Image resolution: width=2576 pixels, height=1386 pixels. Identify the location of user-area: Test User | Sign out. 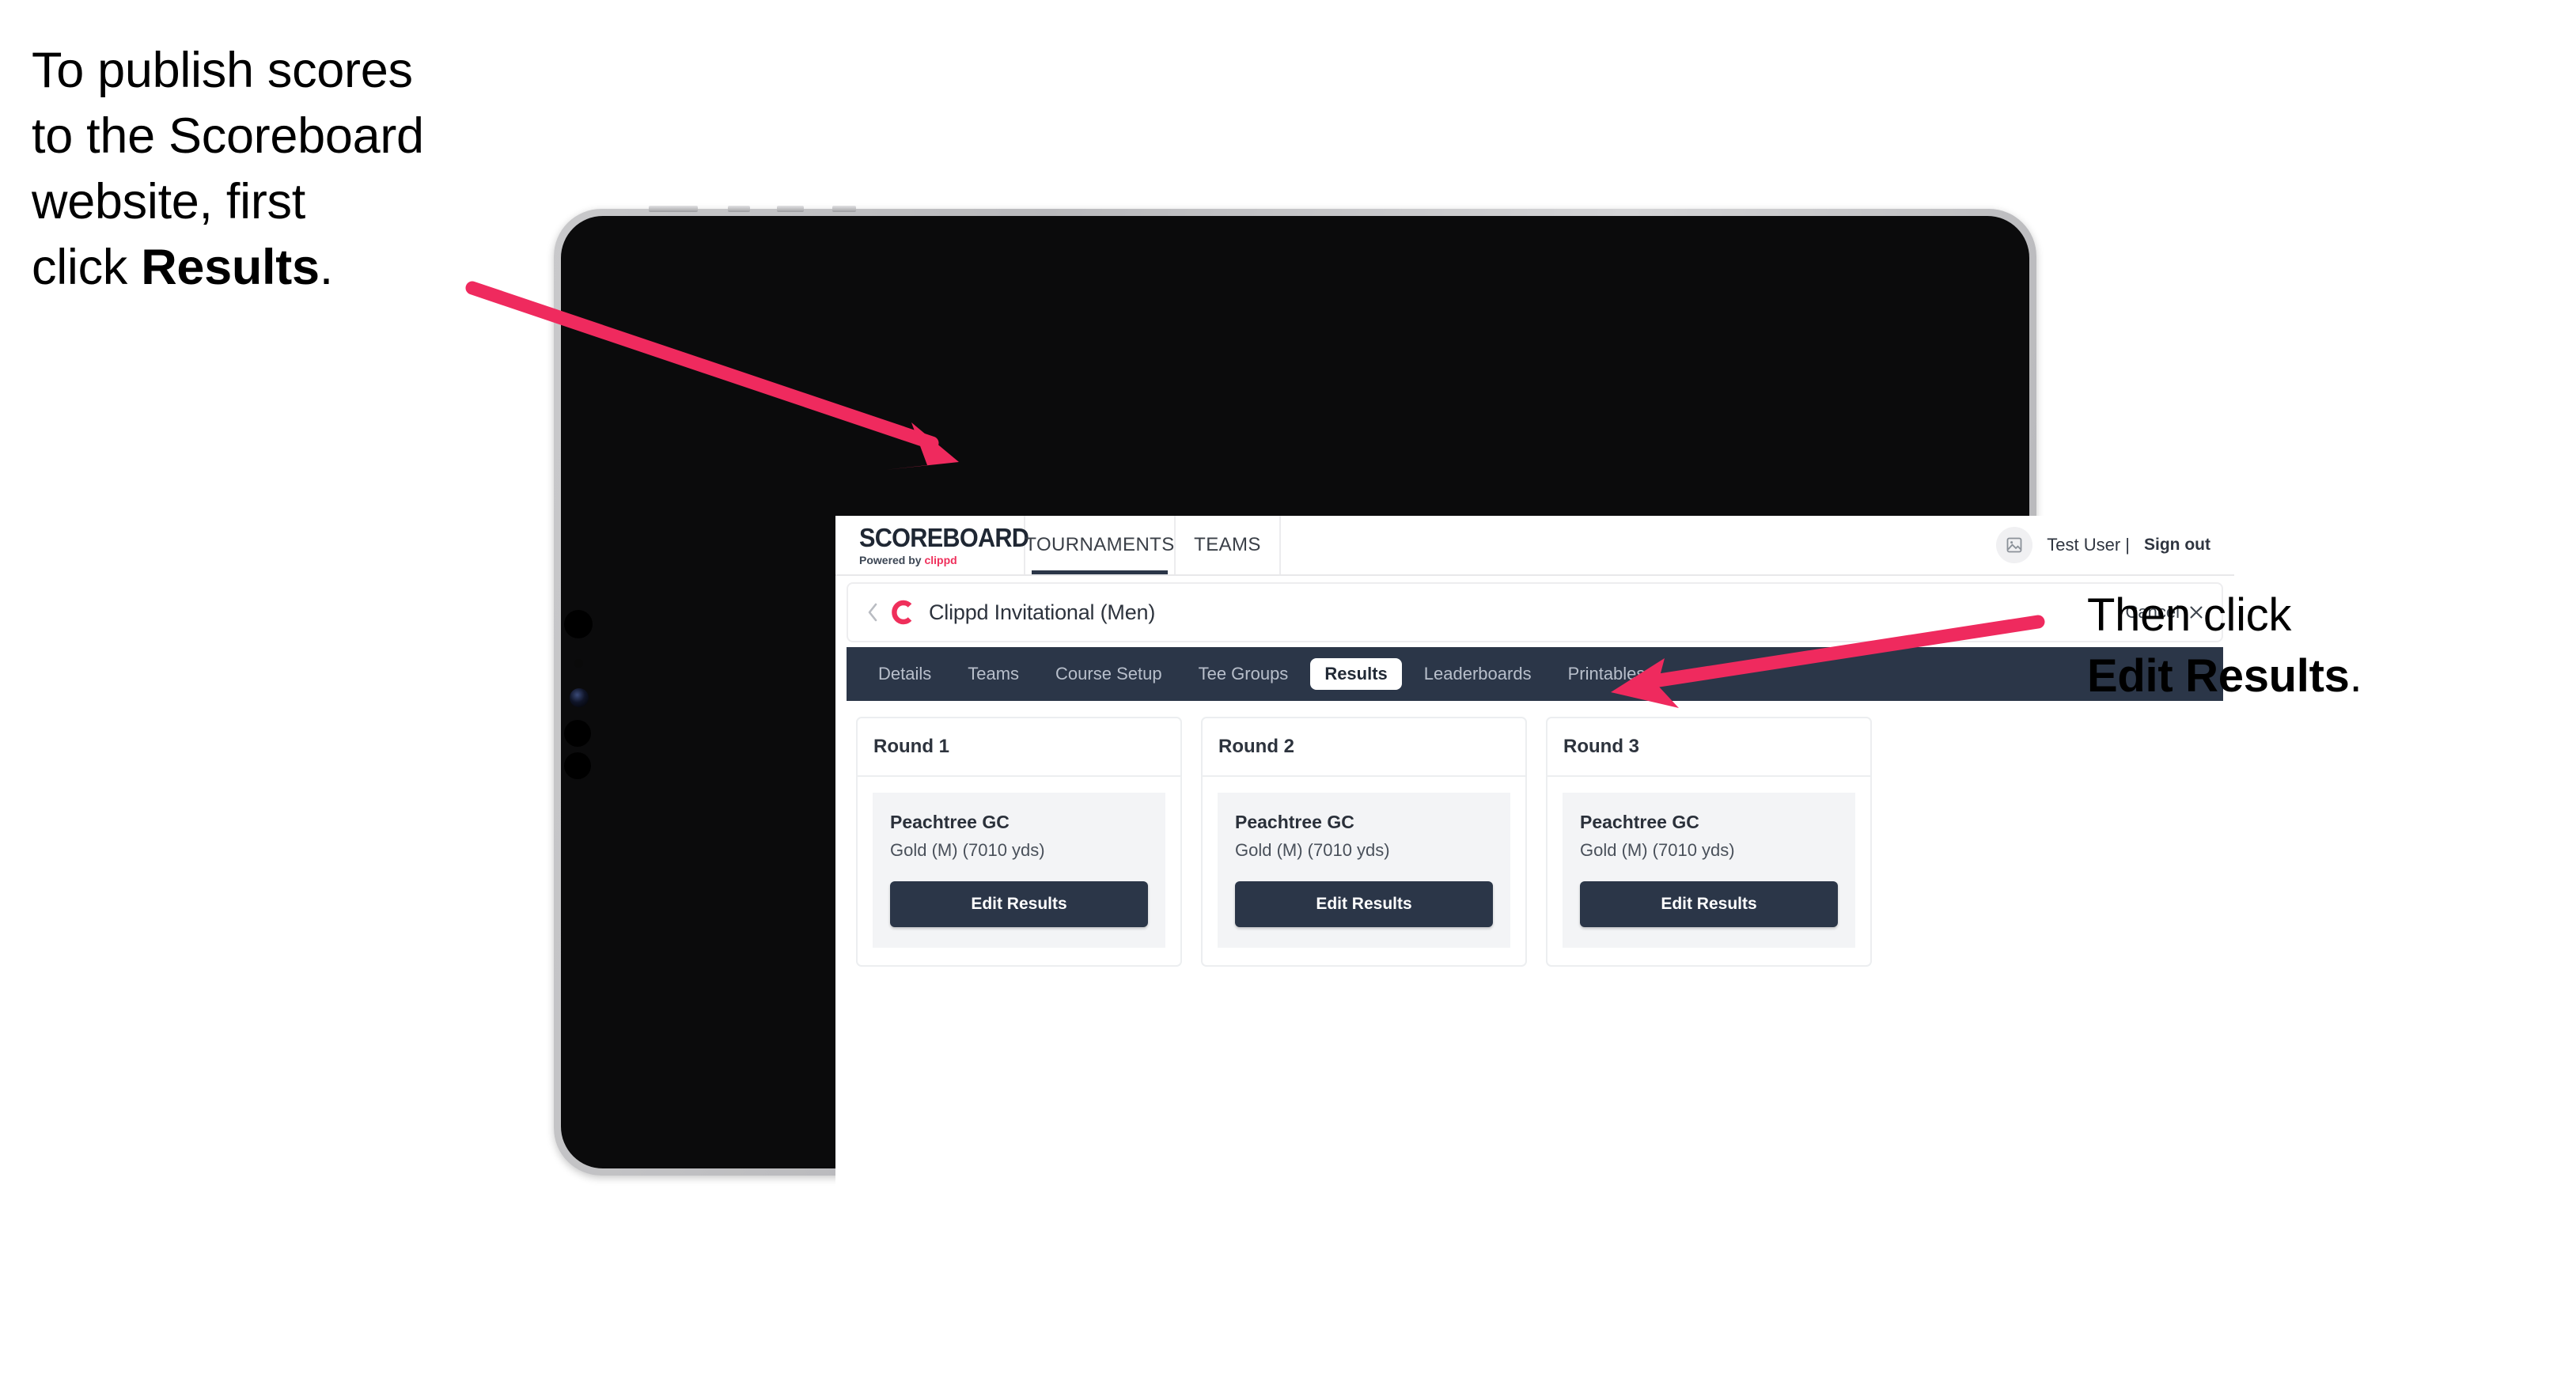
(2103, 545).